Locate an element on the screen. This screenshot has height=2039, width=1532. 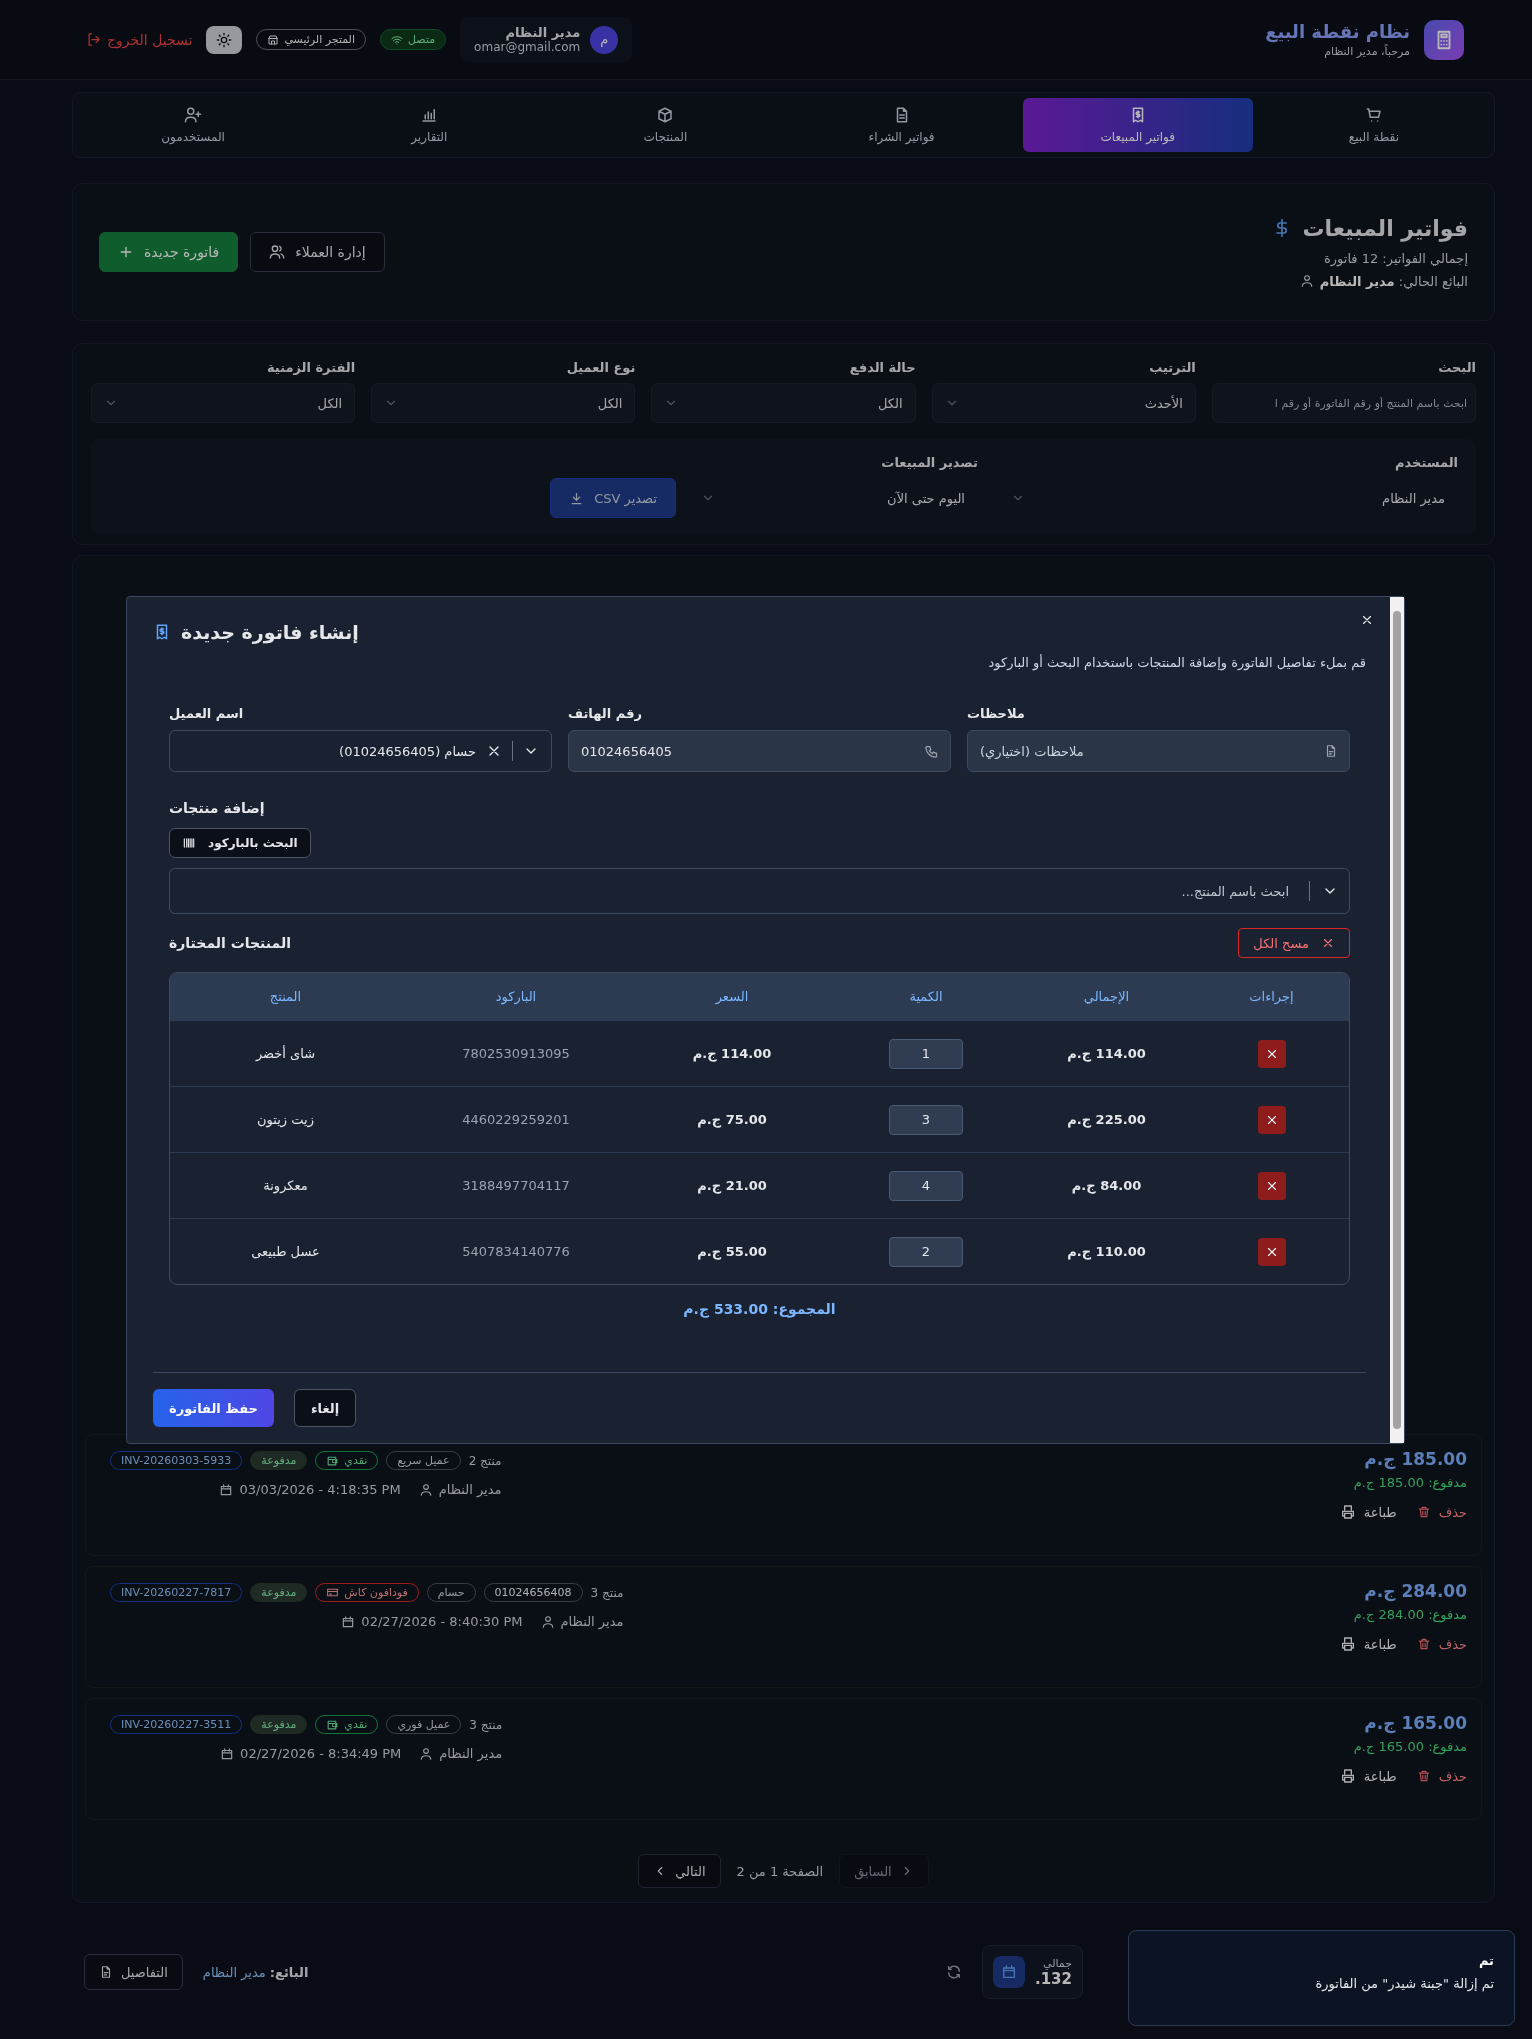
x-icon is located at coordinates (1328, 943).